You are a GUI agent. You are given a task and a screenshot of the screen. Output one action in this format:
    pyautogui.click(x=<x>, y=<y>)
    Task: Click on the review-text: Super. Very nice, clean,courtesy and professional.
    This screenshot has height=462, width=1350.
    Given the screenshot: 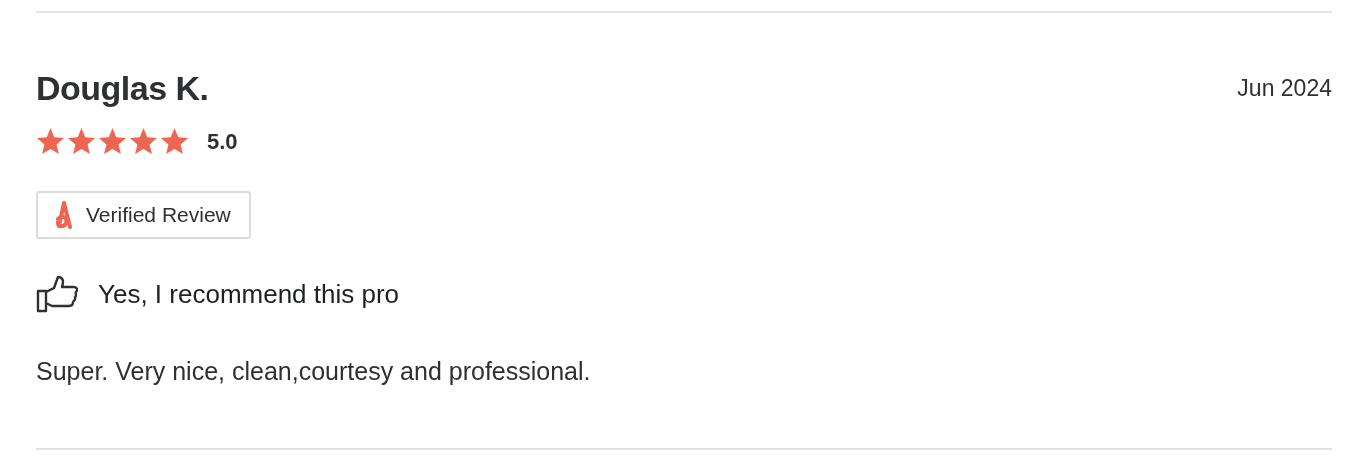 What is the action you would take?
    pyautogui.click(x=314, y=371)
    